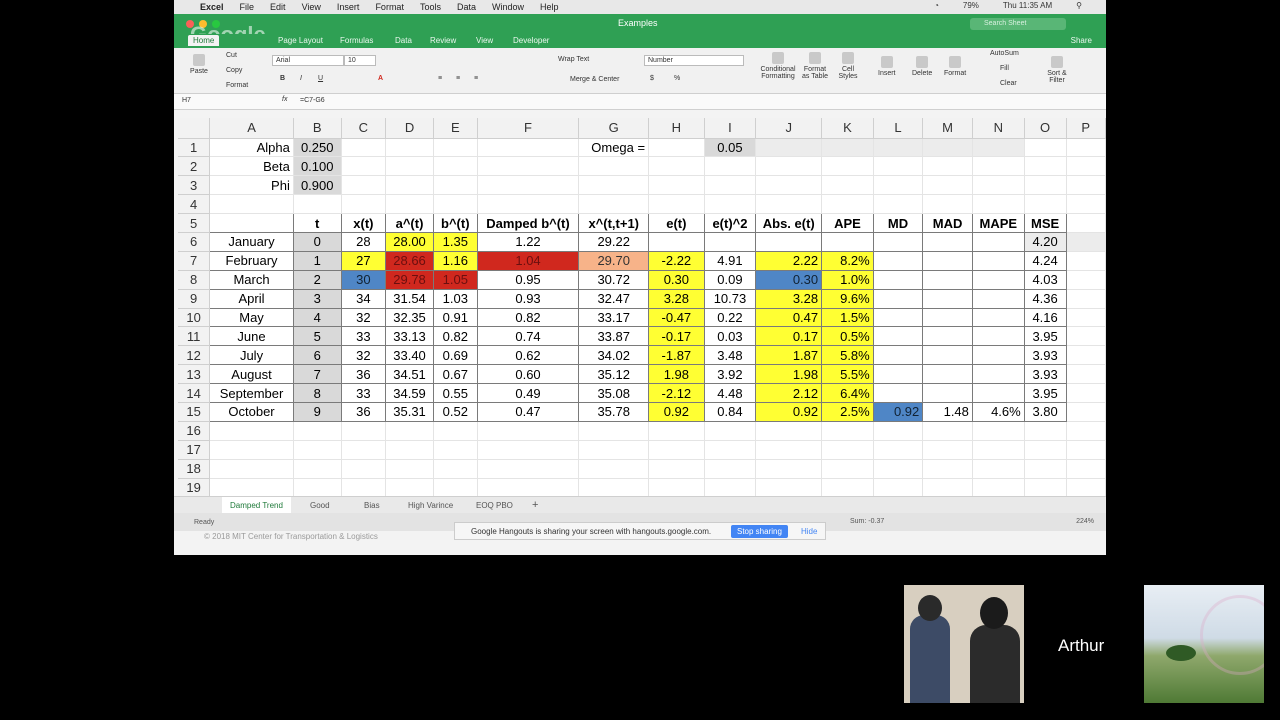 The image size is (1280, 720). I want to click on cell-forecast: 35.78, so click(614, 411).